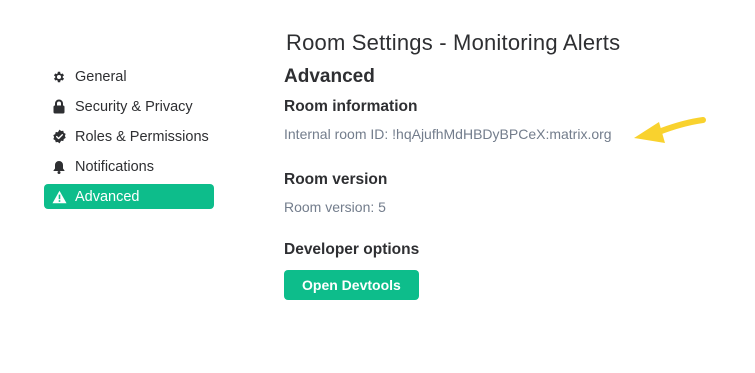 The height and width of the screenshot is (373, 755). I want to click on sidebar-item-label: Security & Privacy, so click(134, 106).